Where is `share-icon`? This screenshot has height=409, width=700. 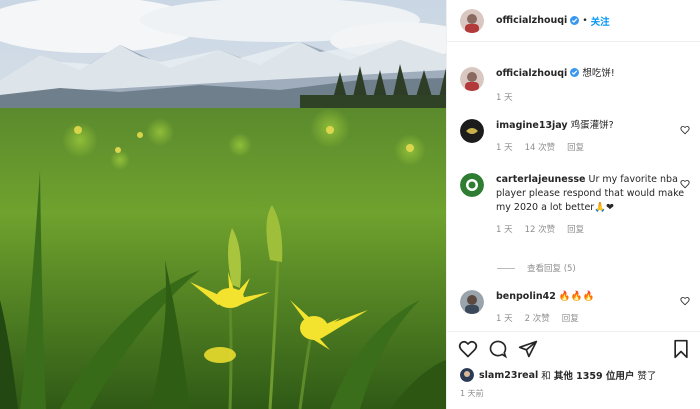 share-icon is located at coordinates (528, 349).